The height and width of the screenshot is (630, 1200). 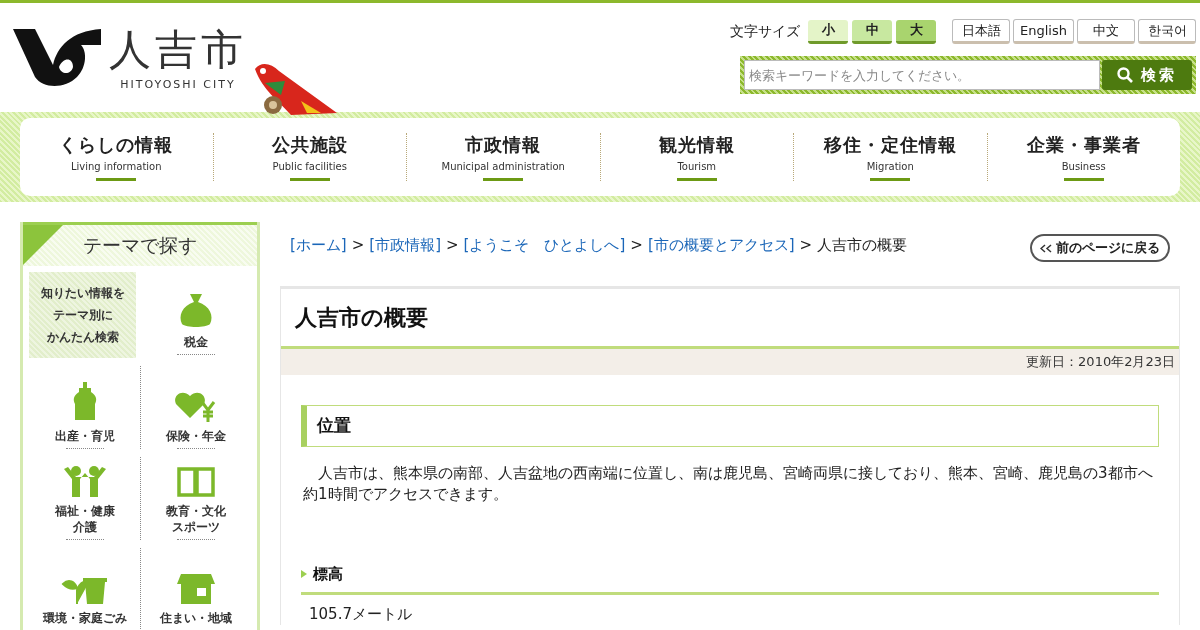 I want to click on back-button: 前のページに戻る, so click(x=1100, y=248).